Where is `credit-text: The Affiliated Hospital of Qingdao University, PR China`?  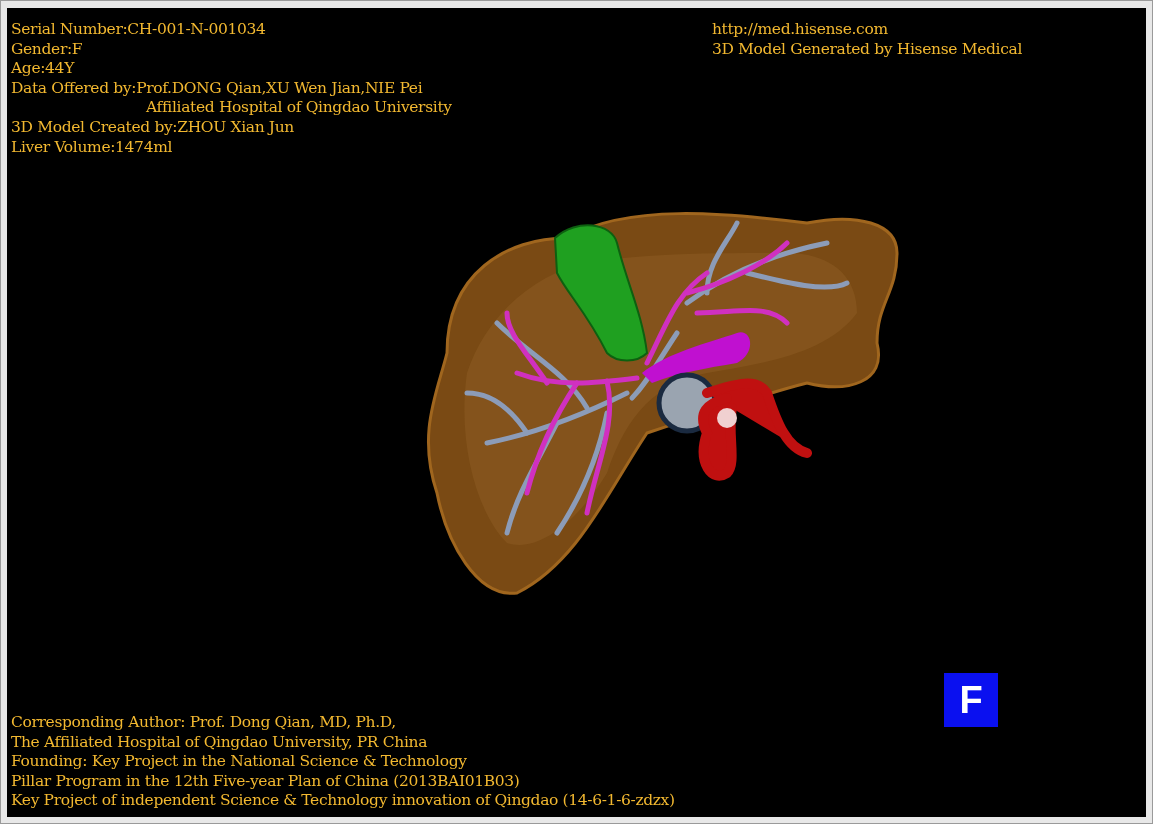
credit-text: The Affiliated Hospital of Qingdao University, PR China is located at coordinates (219, 742).